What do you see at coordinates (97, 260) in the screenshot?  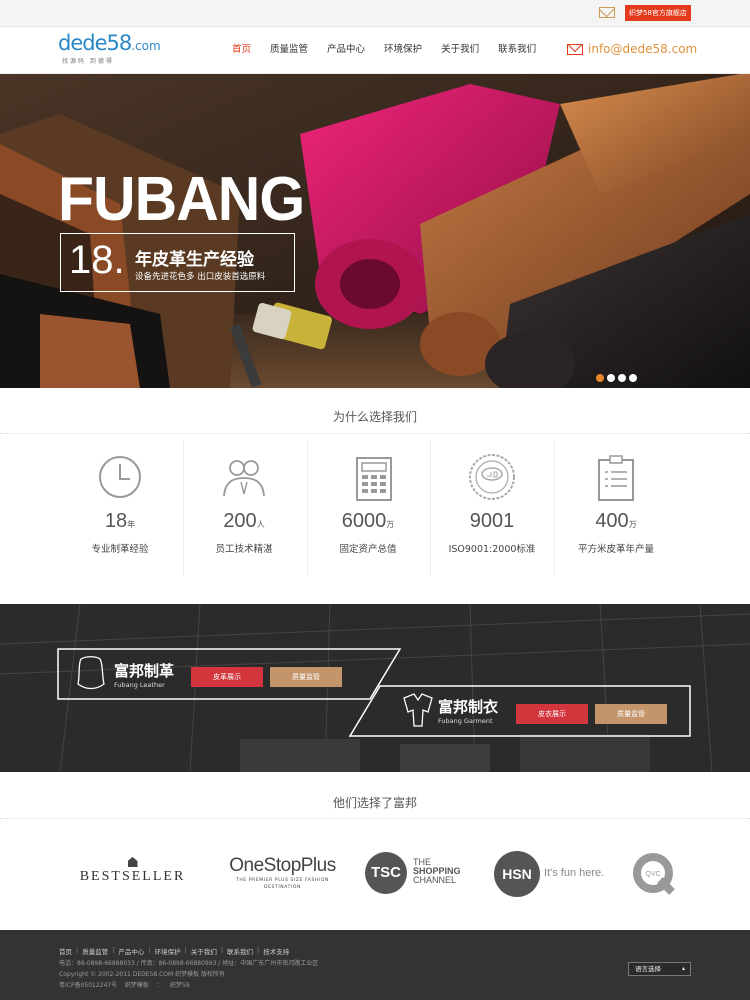 I see `banner-number: 18.` at bounding box center [97, 260].